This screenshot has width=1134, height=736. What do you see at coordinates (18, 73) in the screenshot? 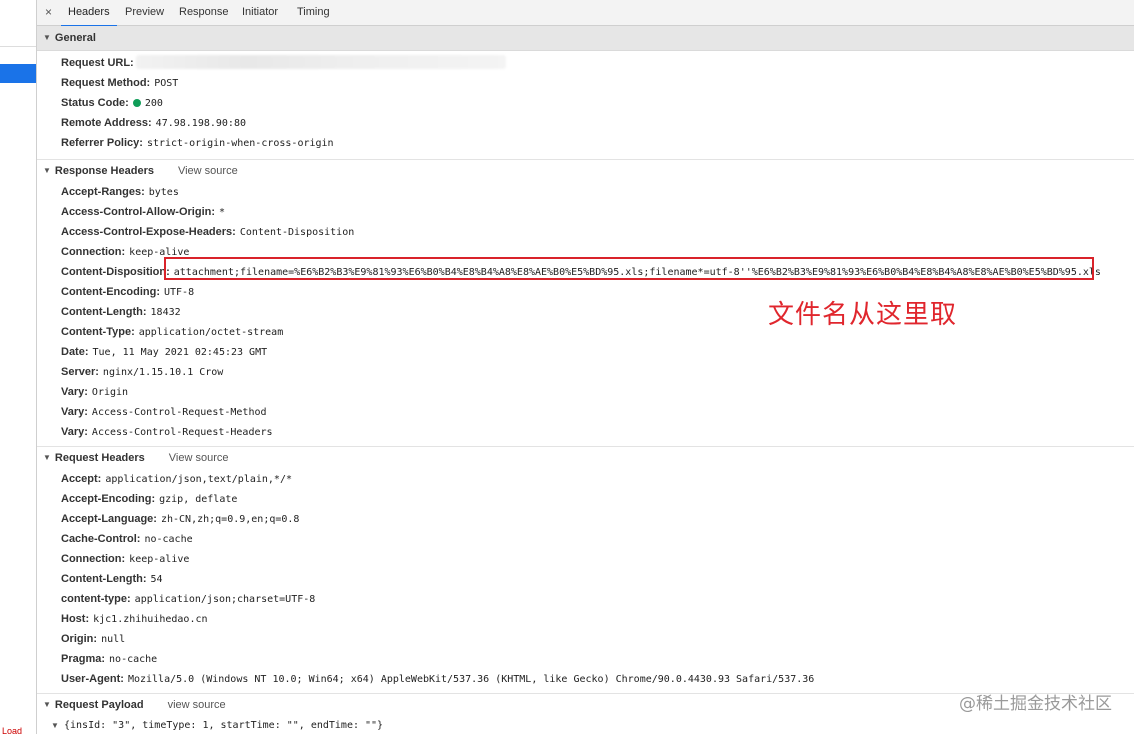
I see `selected-request-row` at bounding box center [18, 73].